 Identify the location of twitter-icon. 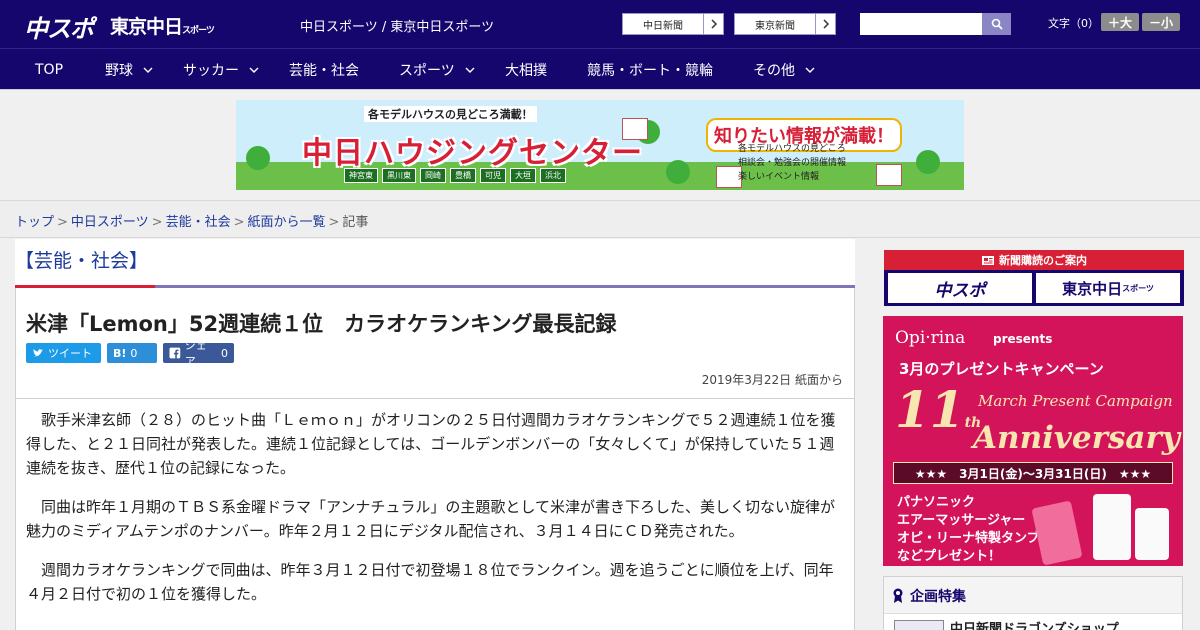
(38, 353).